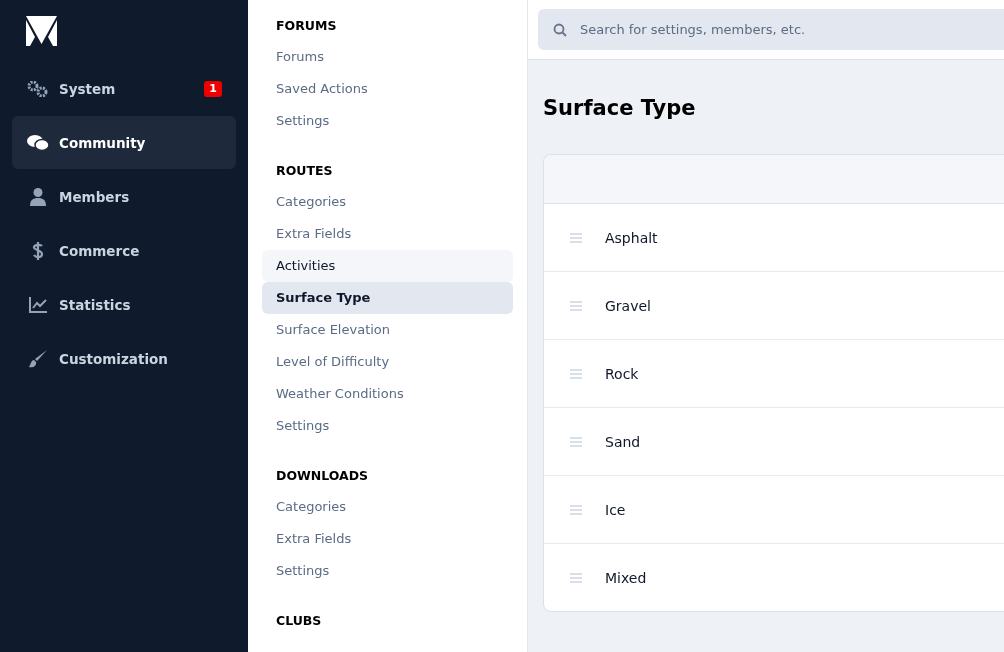 This screenshot has height=652, width=1004. Describe the element at coordinates (387, 330) in the screenshot. I see `sub-nav-item: Surface Elevation` at that location.